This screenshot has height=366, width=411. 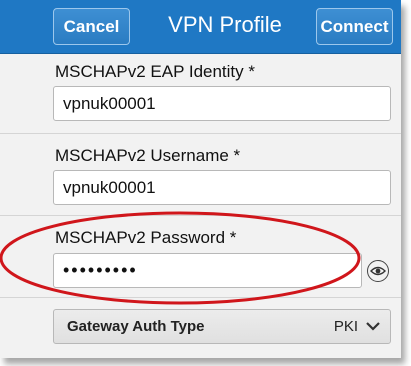 What do you see at coordinates (222, 187) in the screenshot?
I see `username-field: vpnuk00001` at bounding box center [222, 187].